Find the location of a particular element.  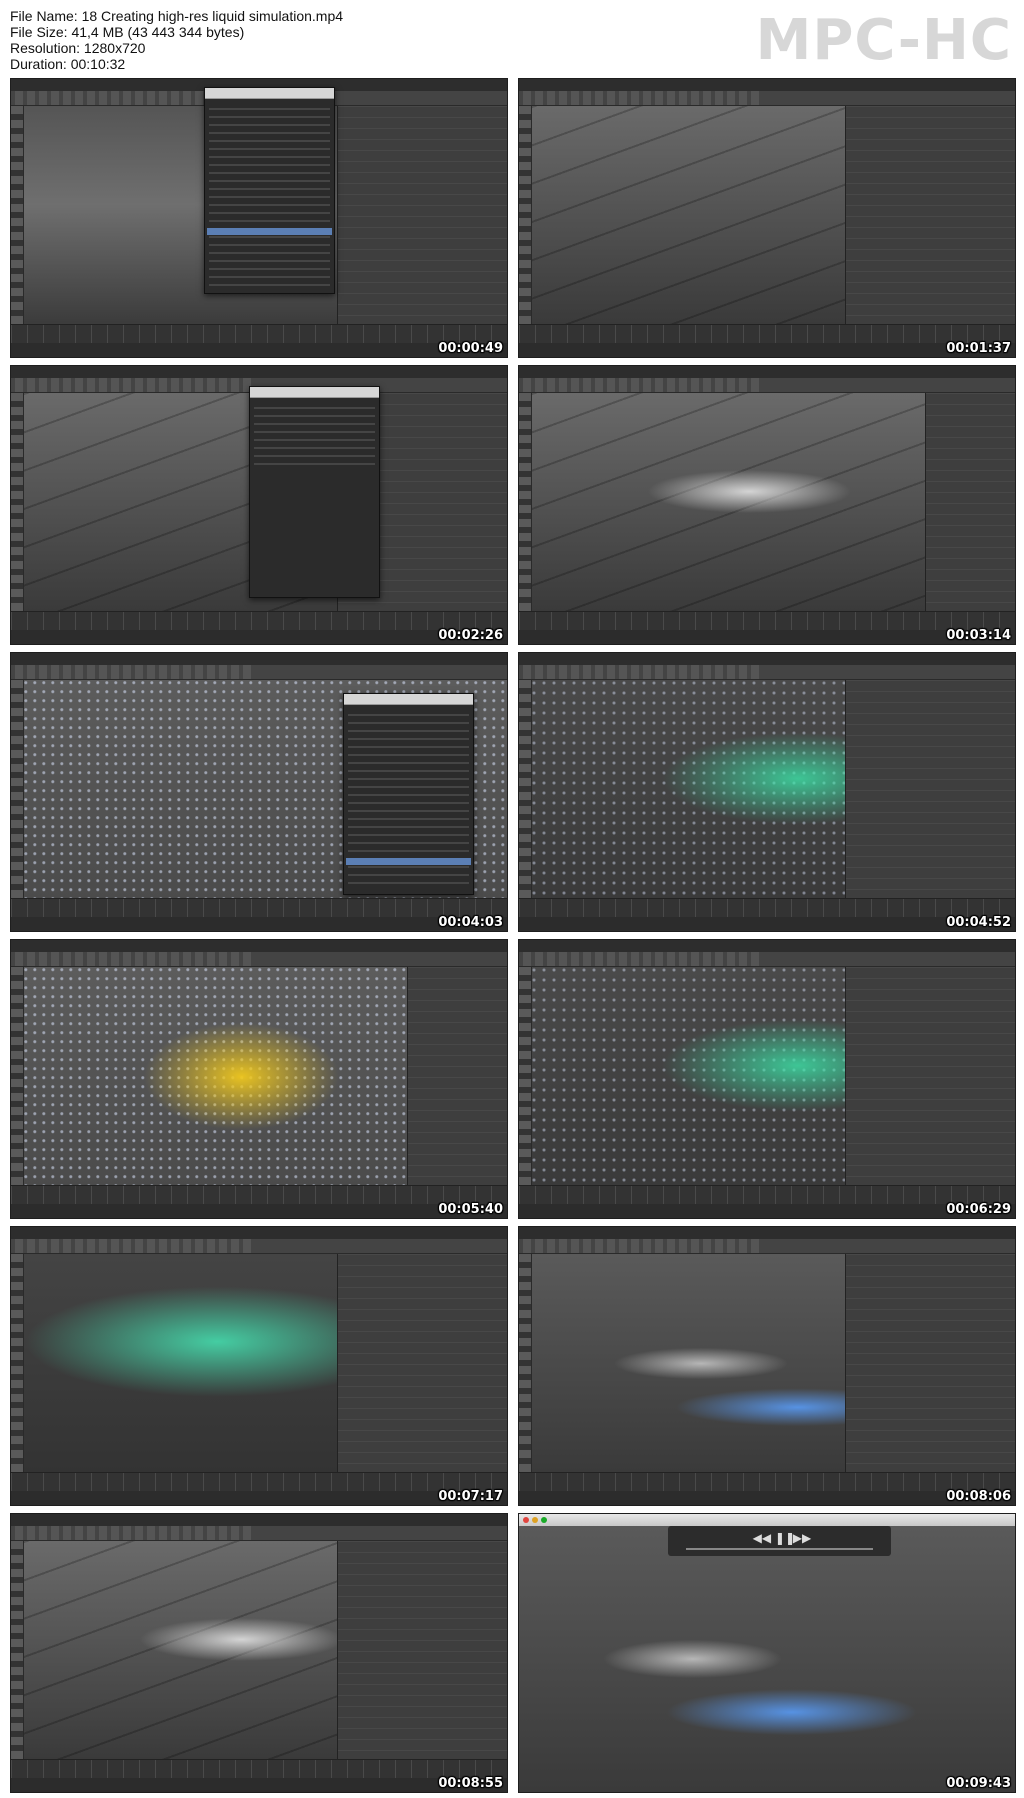

fast-forward-icon: ▶▶ is located at coordinates (802, 1538).